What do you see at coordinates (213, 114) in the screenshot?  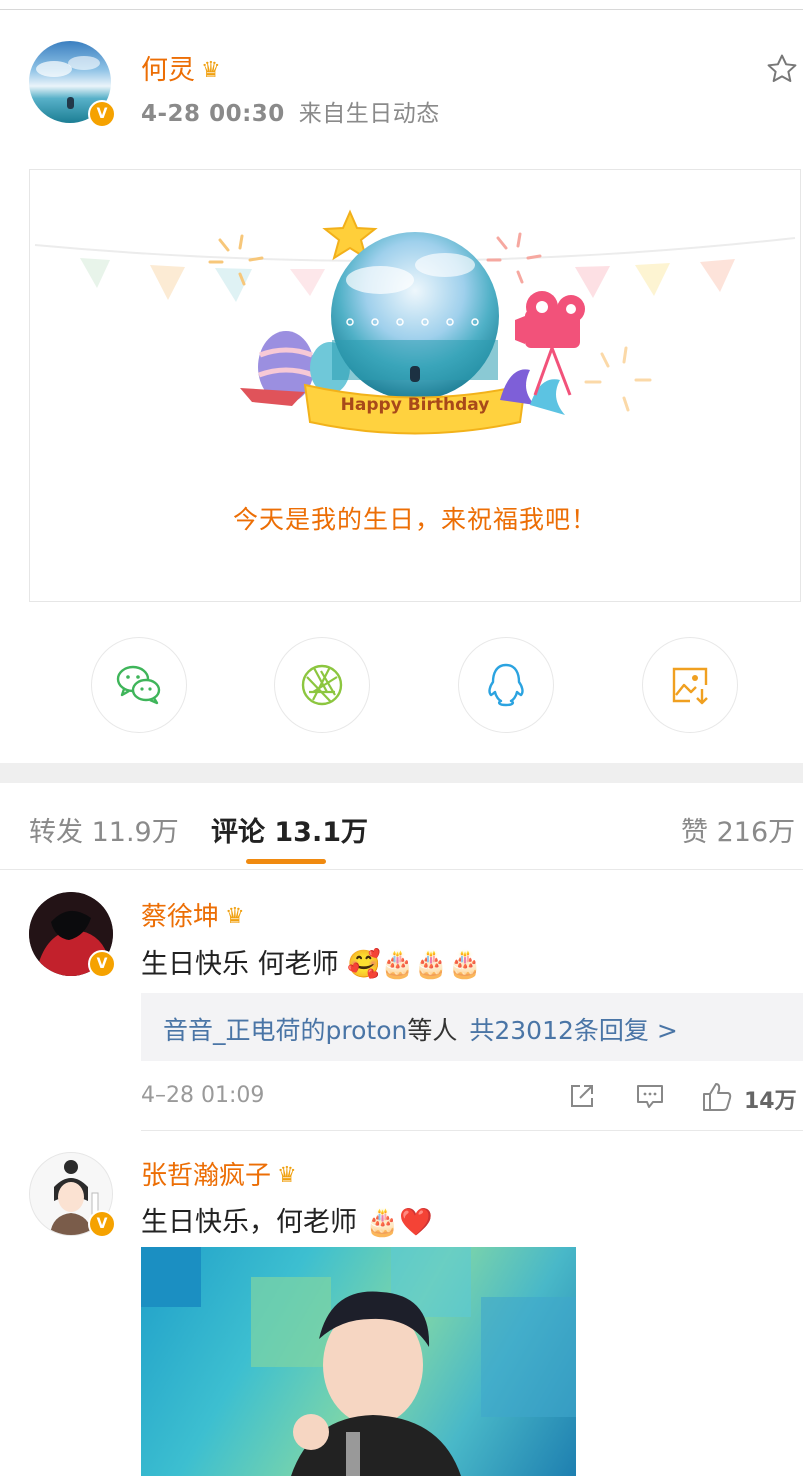 I see `post-time: 4-28 00:30` at bounding box center [213, 114].